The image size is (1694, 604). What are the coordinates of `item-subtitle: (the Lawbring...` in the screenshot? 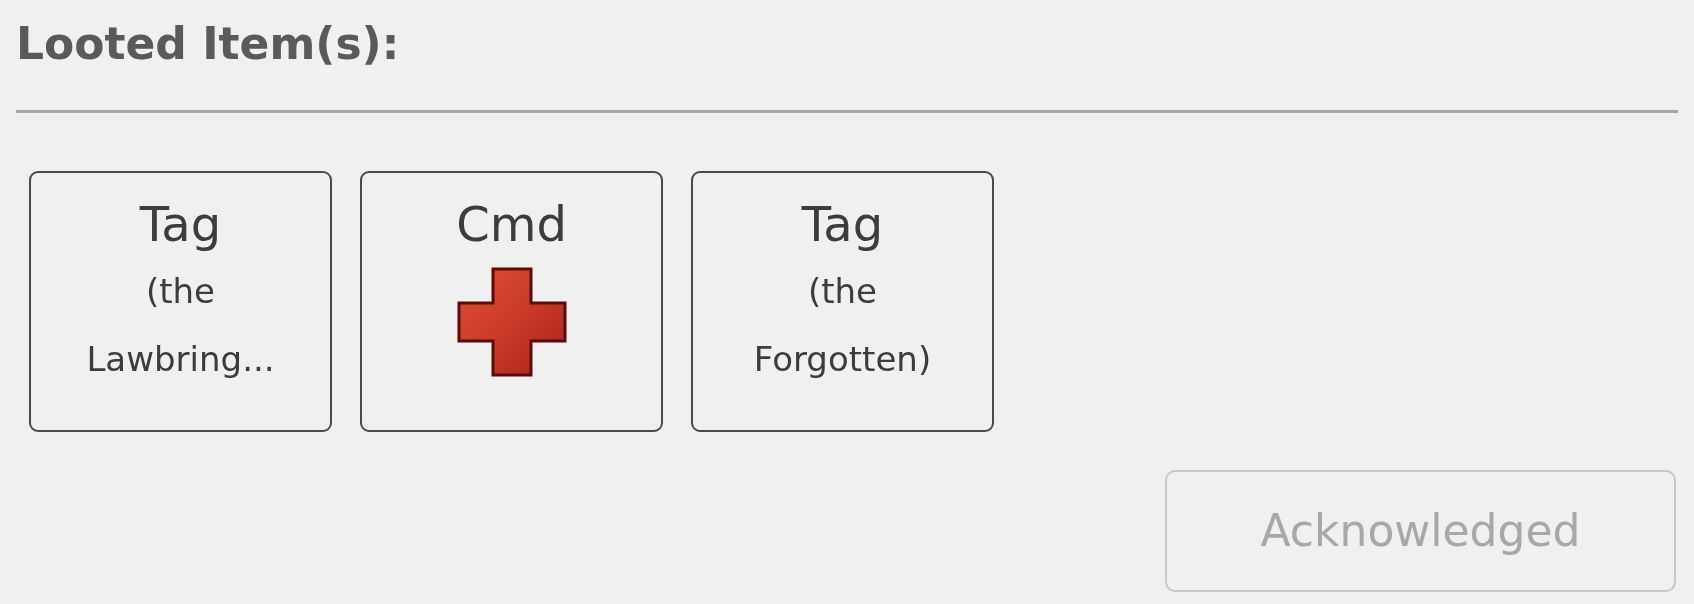 It's located at (180, 325).